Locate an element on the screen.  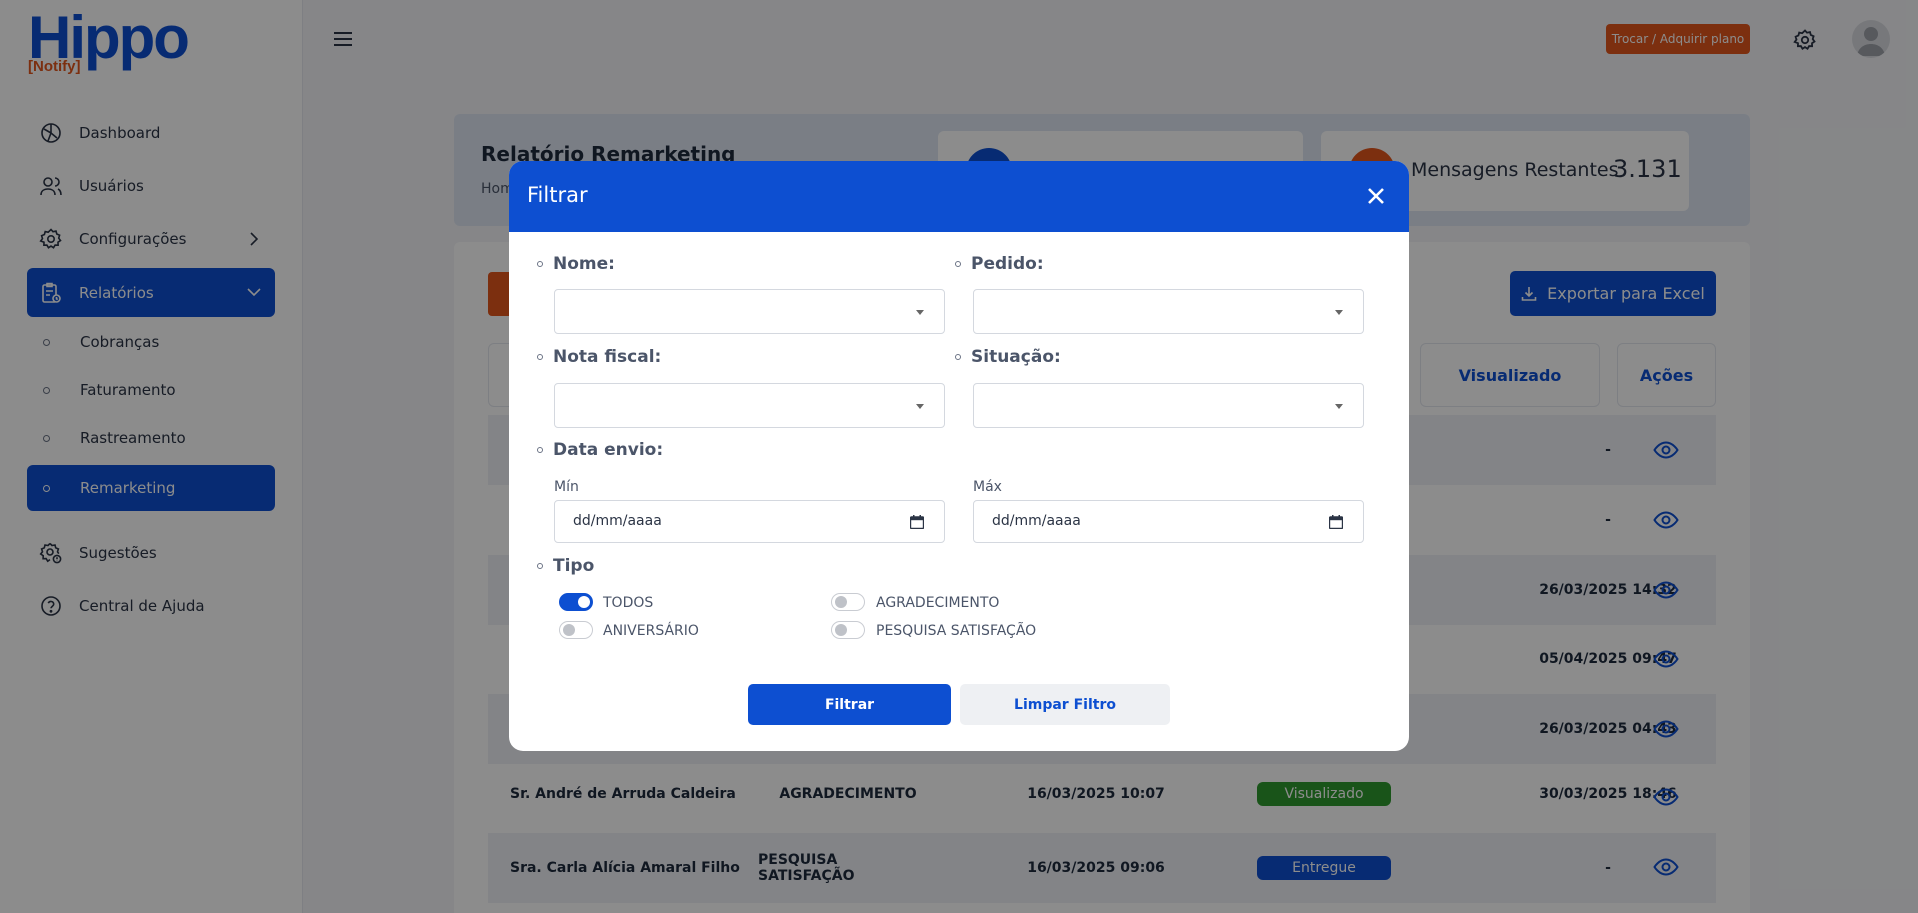
toggle-pesquisa-satisfacao is located at coordinates (848, 630).